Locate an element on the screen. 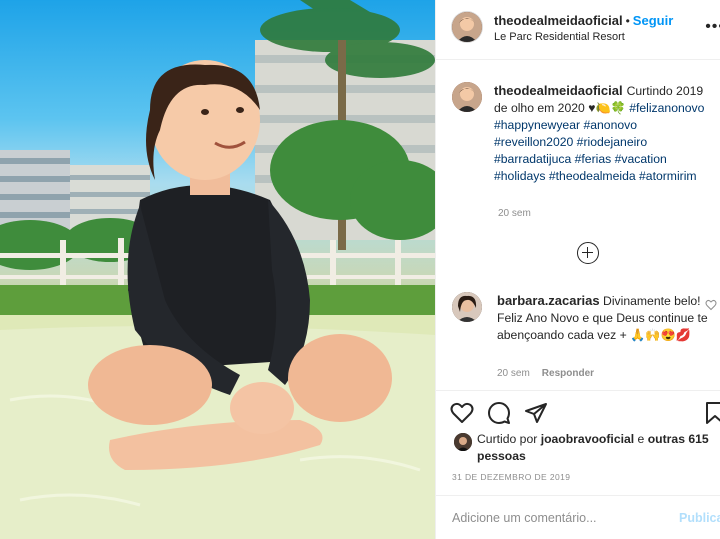 The width and height of the screenshot is (720, 539). add-comment-bar: Adicione um comentário... Publicar is located at coordinates (578, 517).